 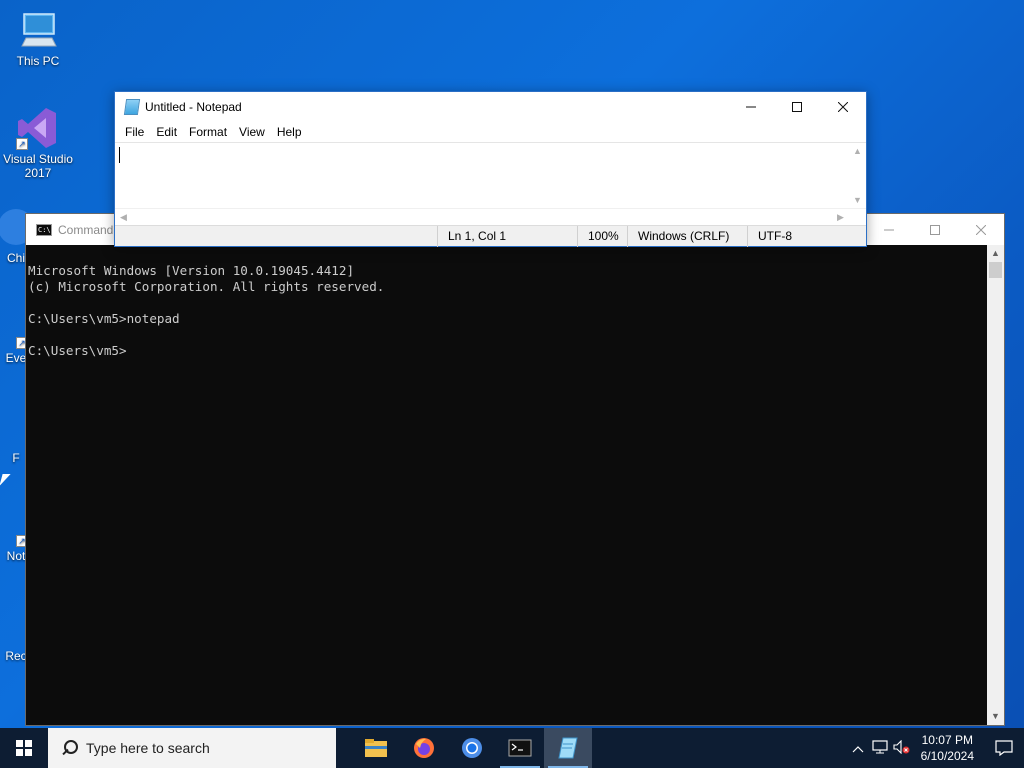 What do you see at coordinates (276, 236) in the screenshot?
I see `status-spacer` at bounding box center [276, 236].